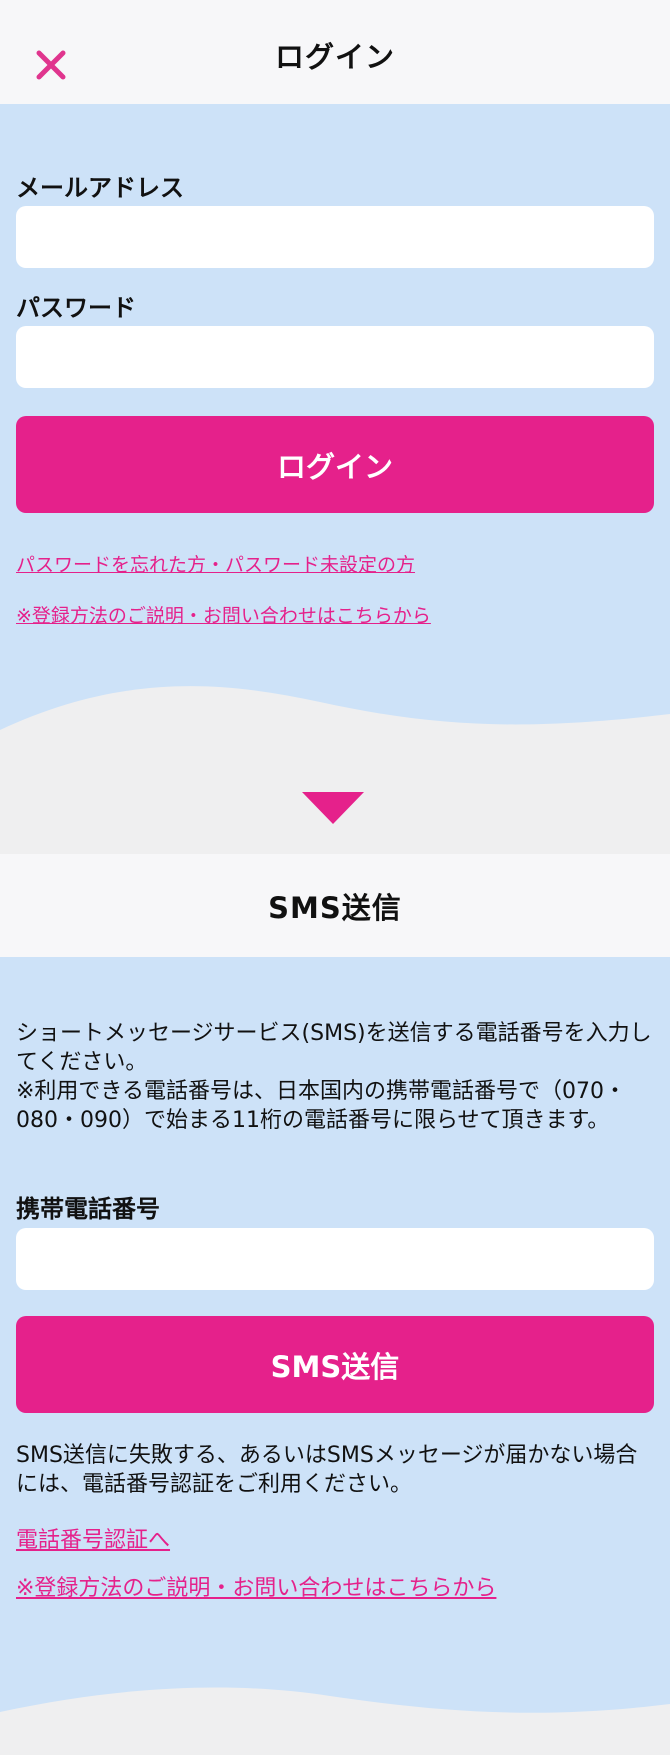 The image size is (670, 1755). Describe the element at coordinates (333, 808) in the screenshot. I see `triangle-down-icon` at that location.